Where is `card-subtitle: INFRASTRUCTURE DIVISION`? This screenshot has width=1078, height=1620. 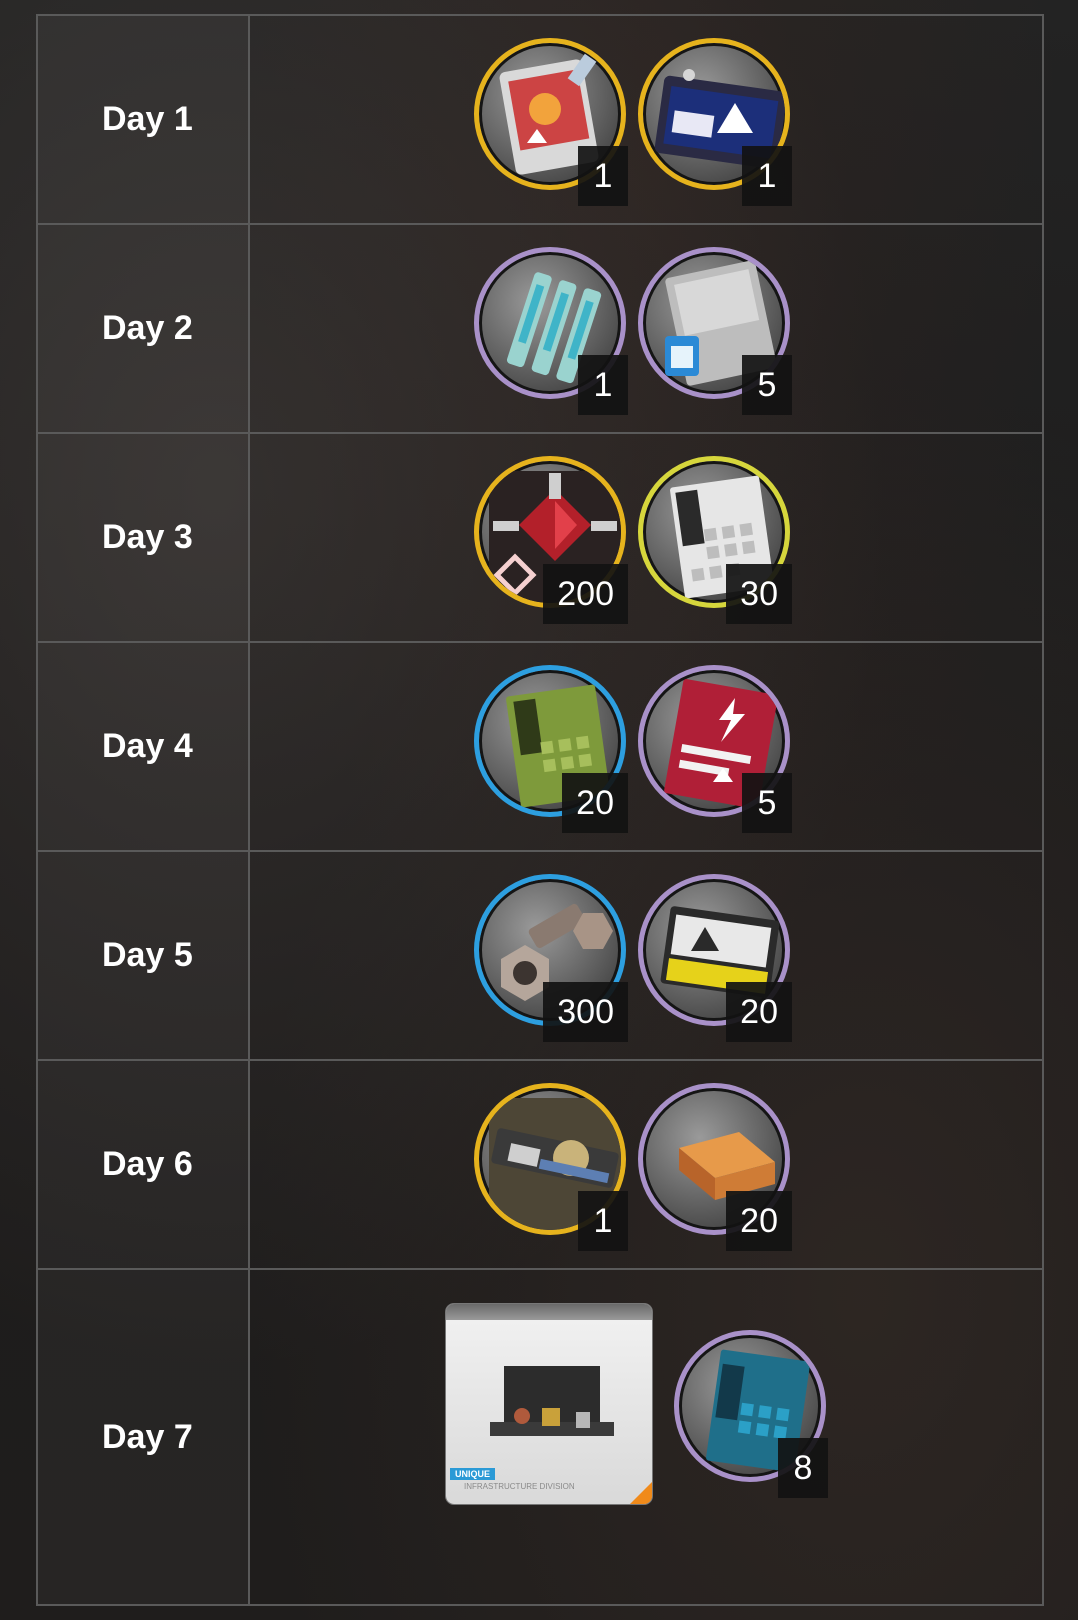 card-subtitle: INFRASTRUCTURE DIVISION is located at coordinates (519, 1486).